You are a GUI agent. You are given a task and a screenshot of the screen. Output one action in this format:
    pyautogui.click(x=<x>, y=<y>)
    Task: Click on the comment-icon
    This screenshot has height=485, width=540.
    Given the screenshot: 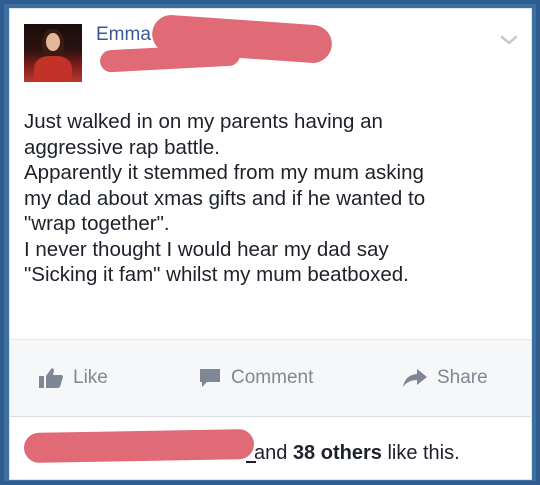 What is the action you would take?
    pyautogui.click(x=210, y=378)
    